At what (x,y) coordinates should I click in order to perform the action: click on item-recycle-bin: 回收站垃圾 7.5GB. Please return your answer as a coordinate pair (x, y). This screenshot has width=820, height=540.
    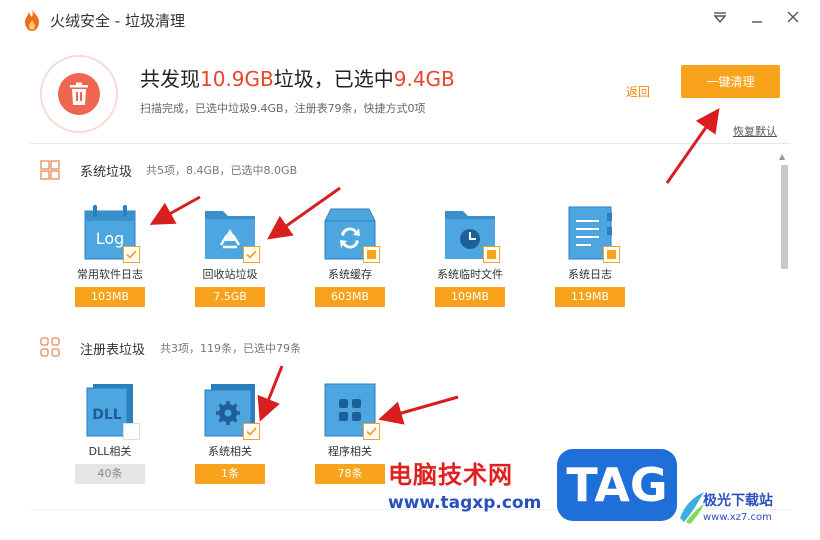
    Looking at the image, I should click on (230, 256).